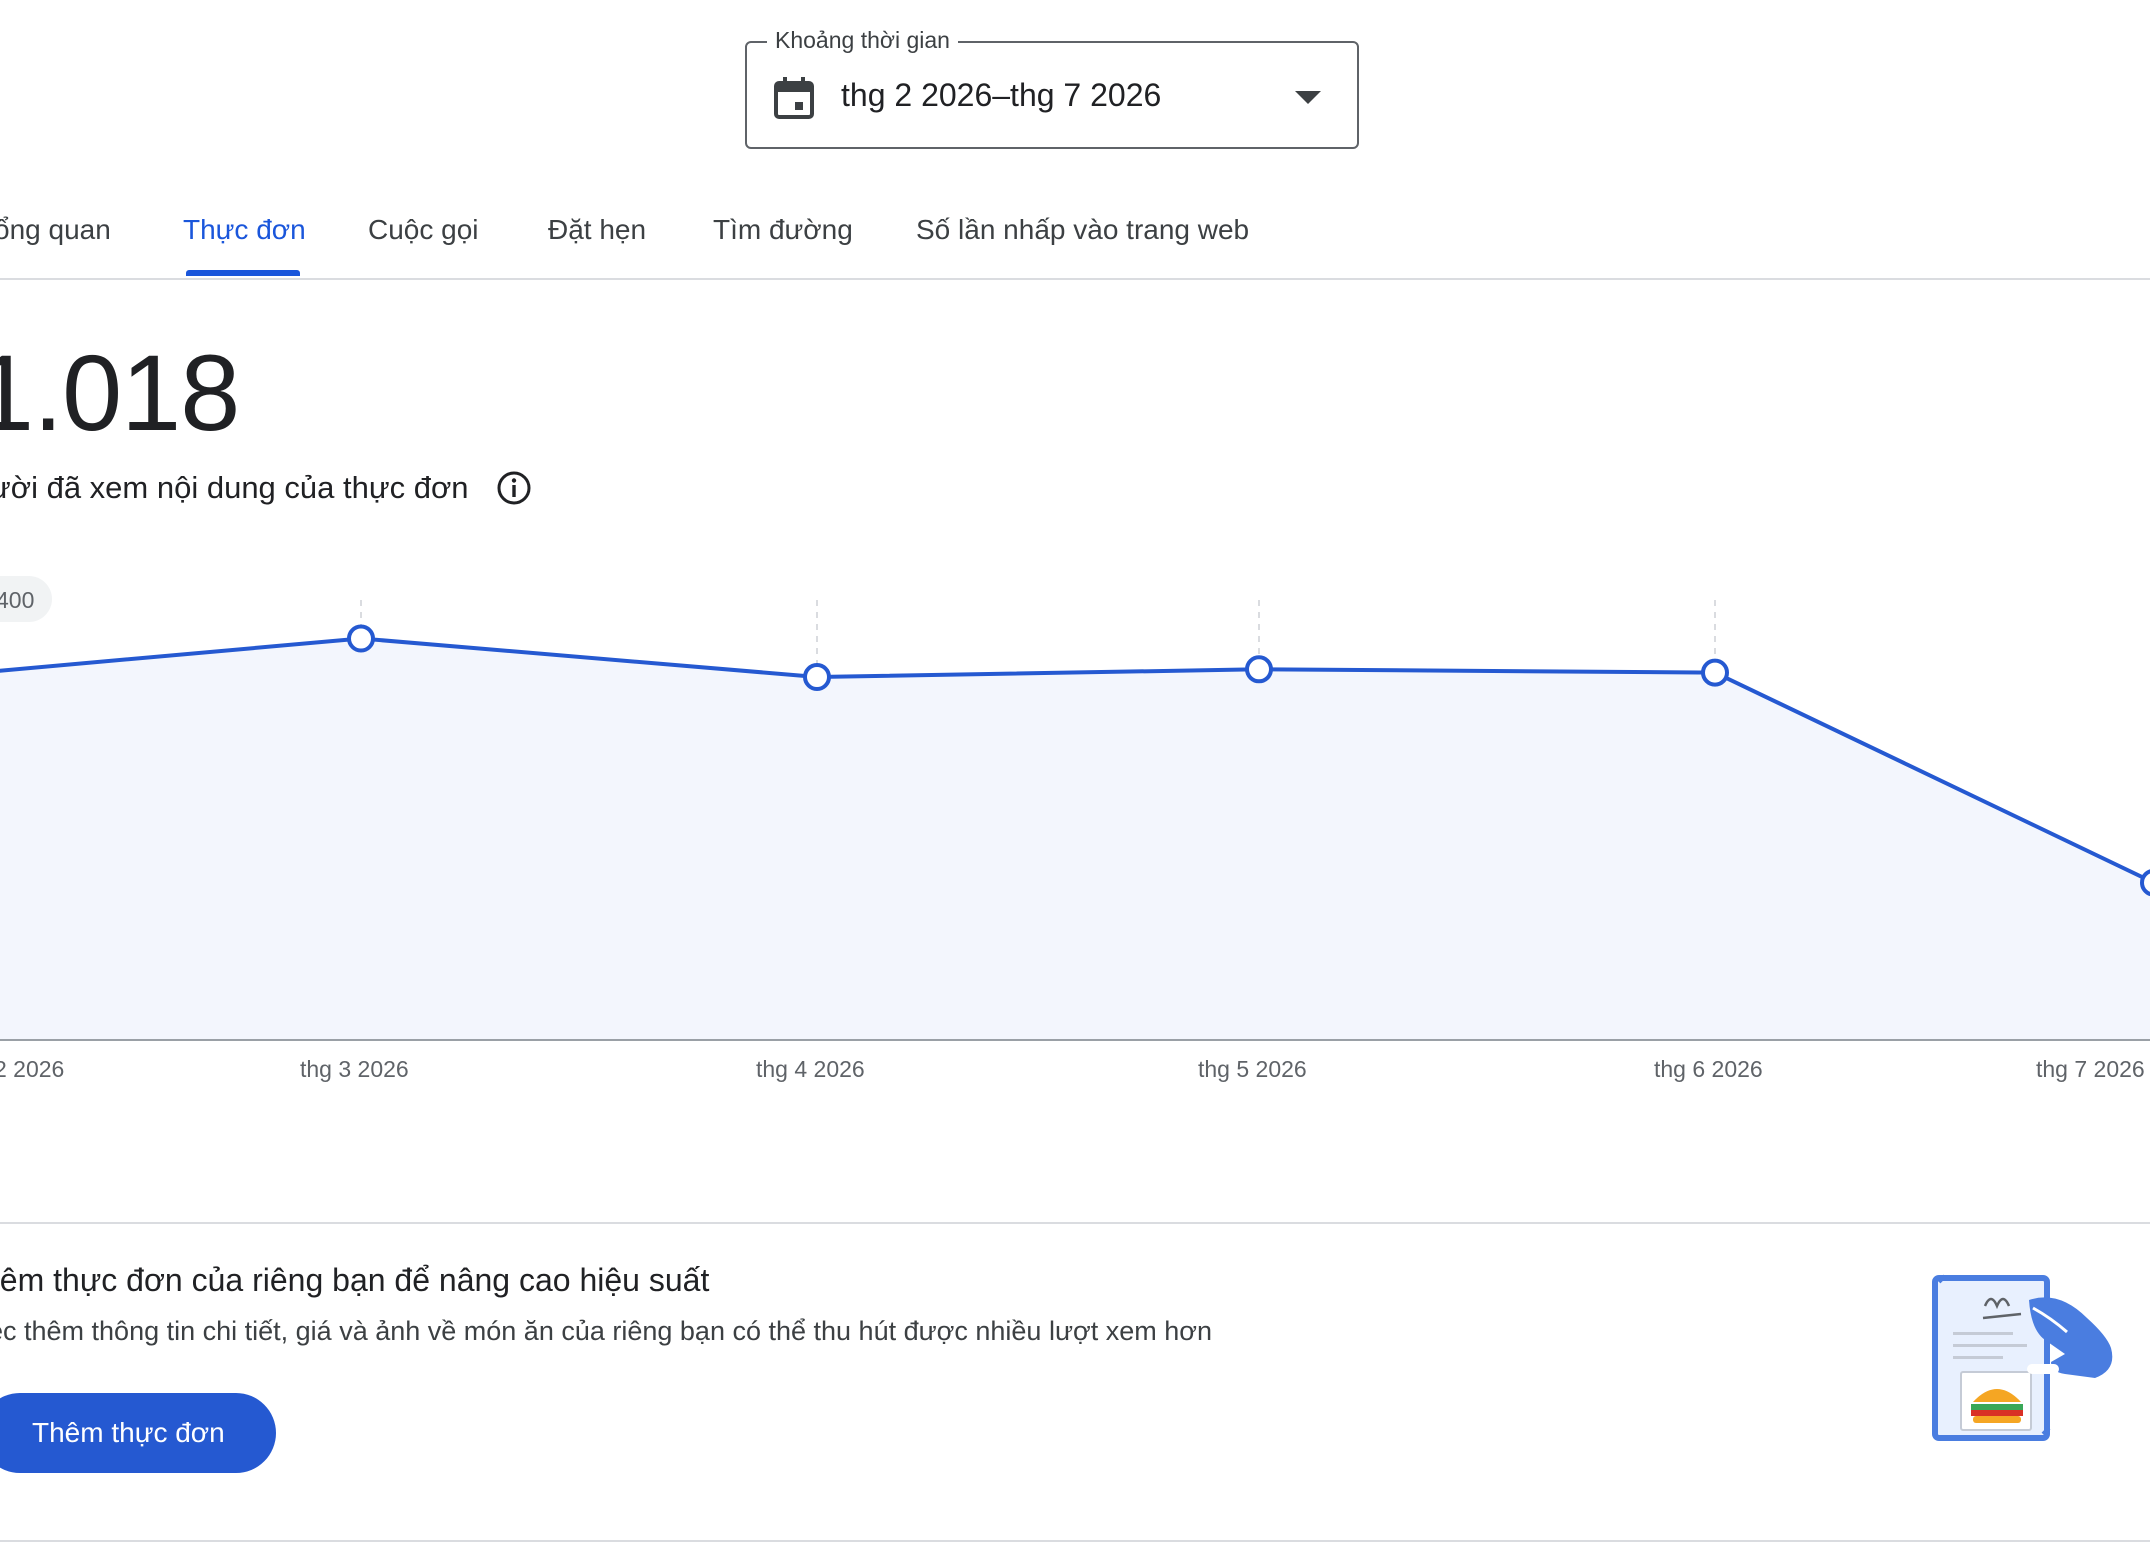  Describe the element at coordinates (234, 487) in the screenshot. I see `metric-label: ười đã xem nội dung của thực đơn` at that location.